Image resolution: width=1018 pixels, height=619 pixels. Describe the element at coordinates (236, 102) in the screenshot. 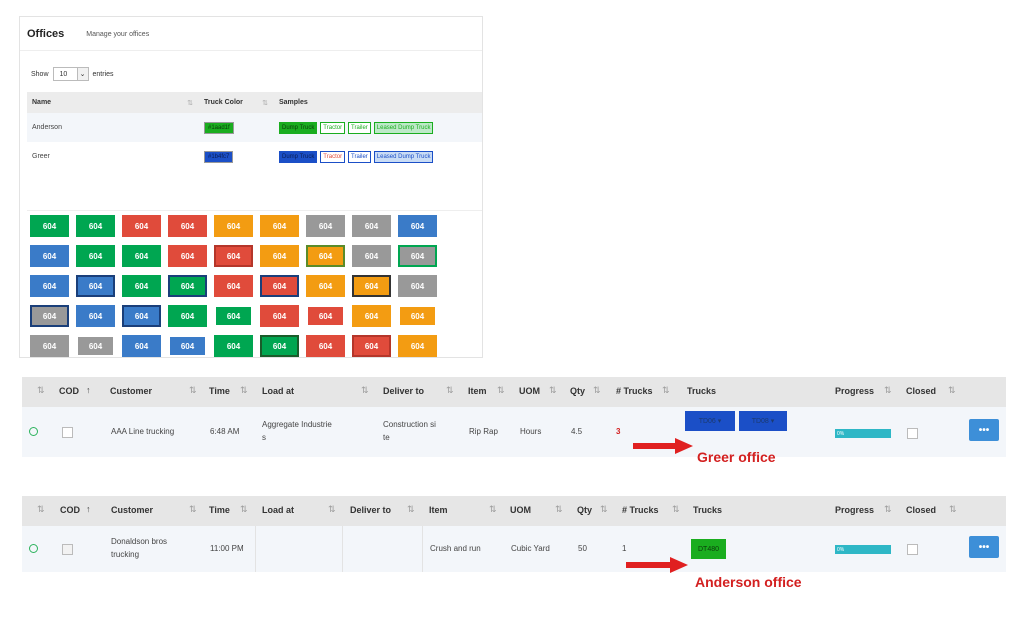

I see `column-header-truck-color: Truck Color ⇅` at that location.